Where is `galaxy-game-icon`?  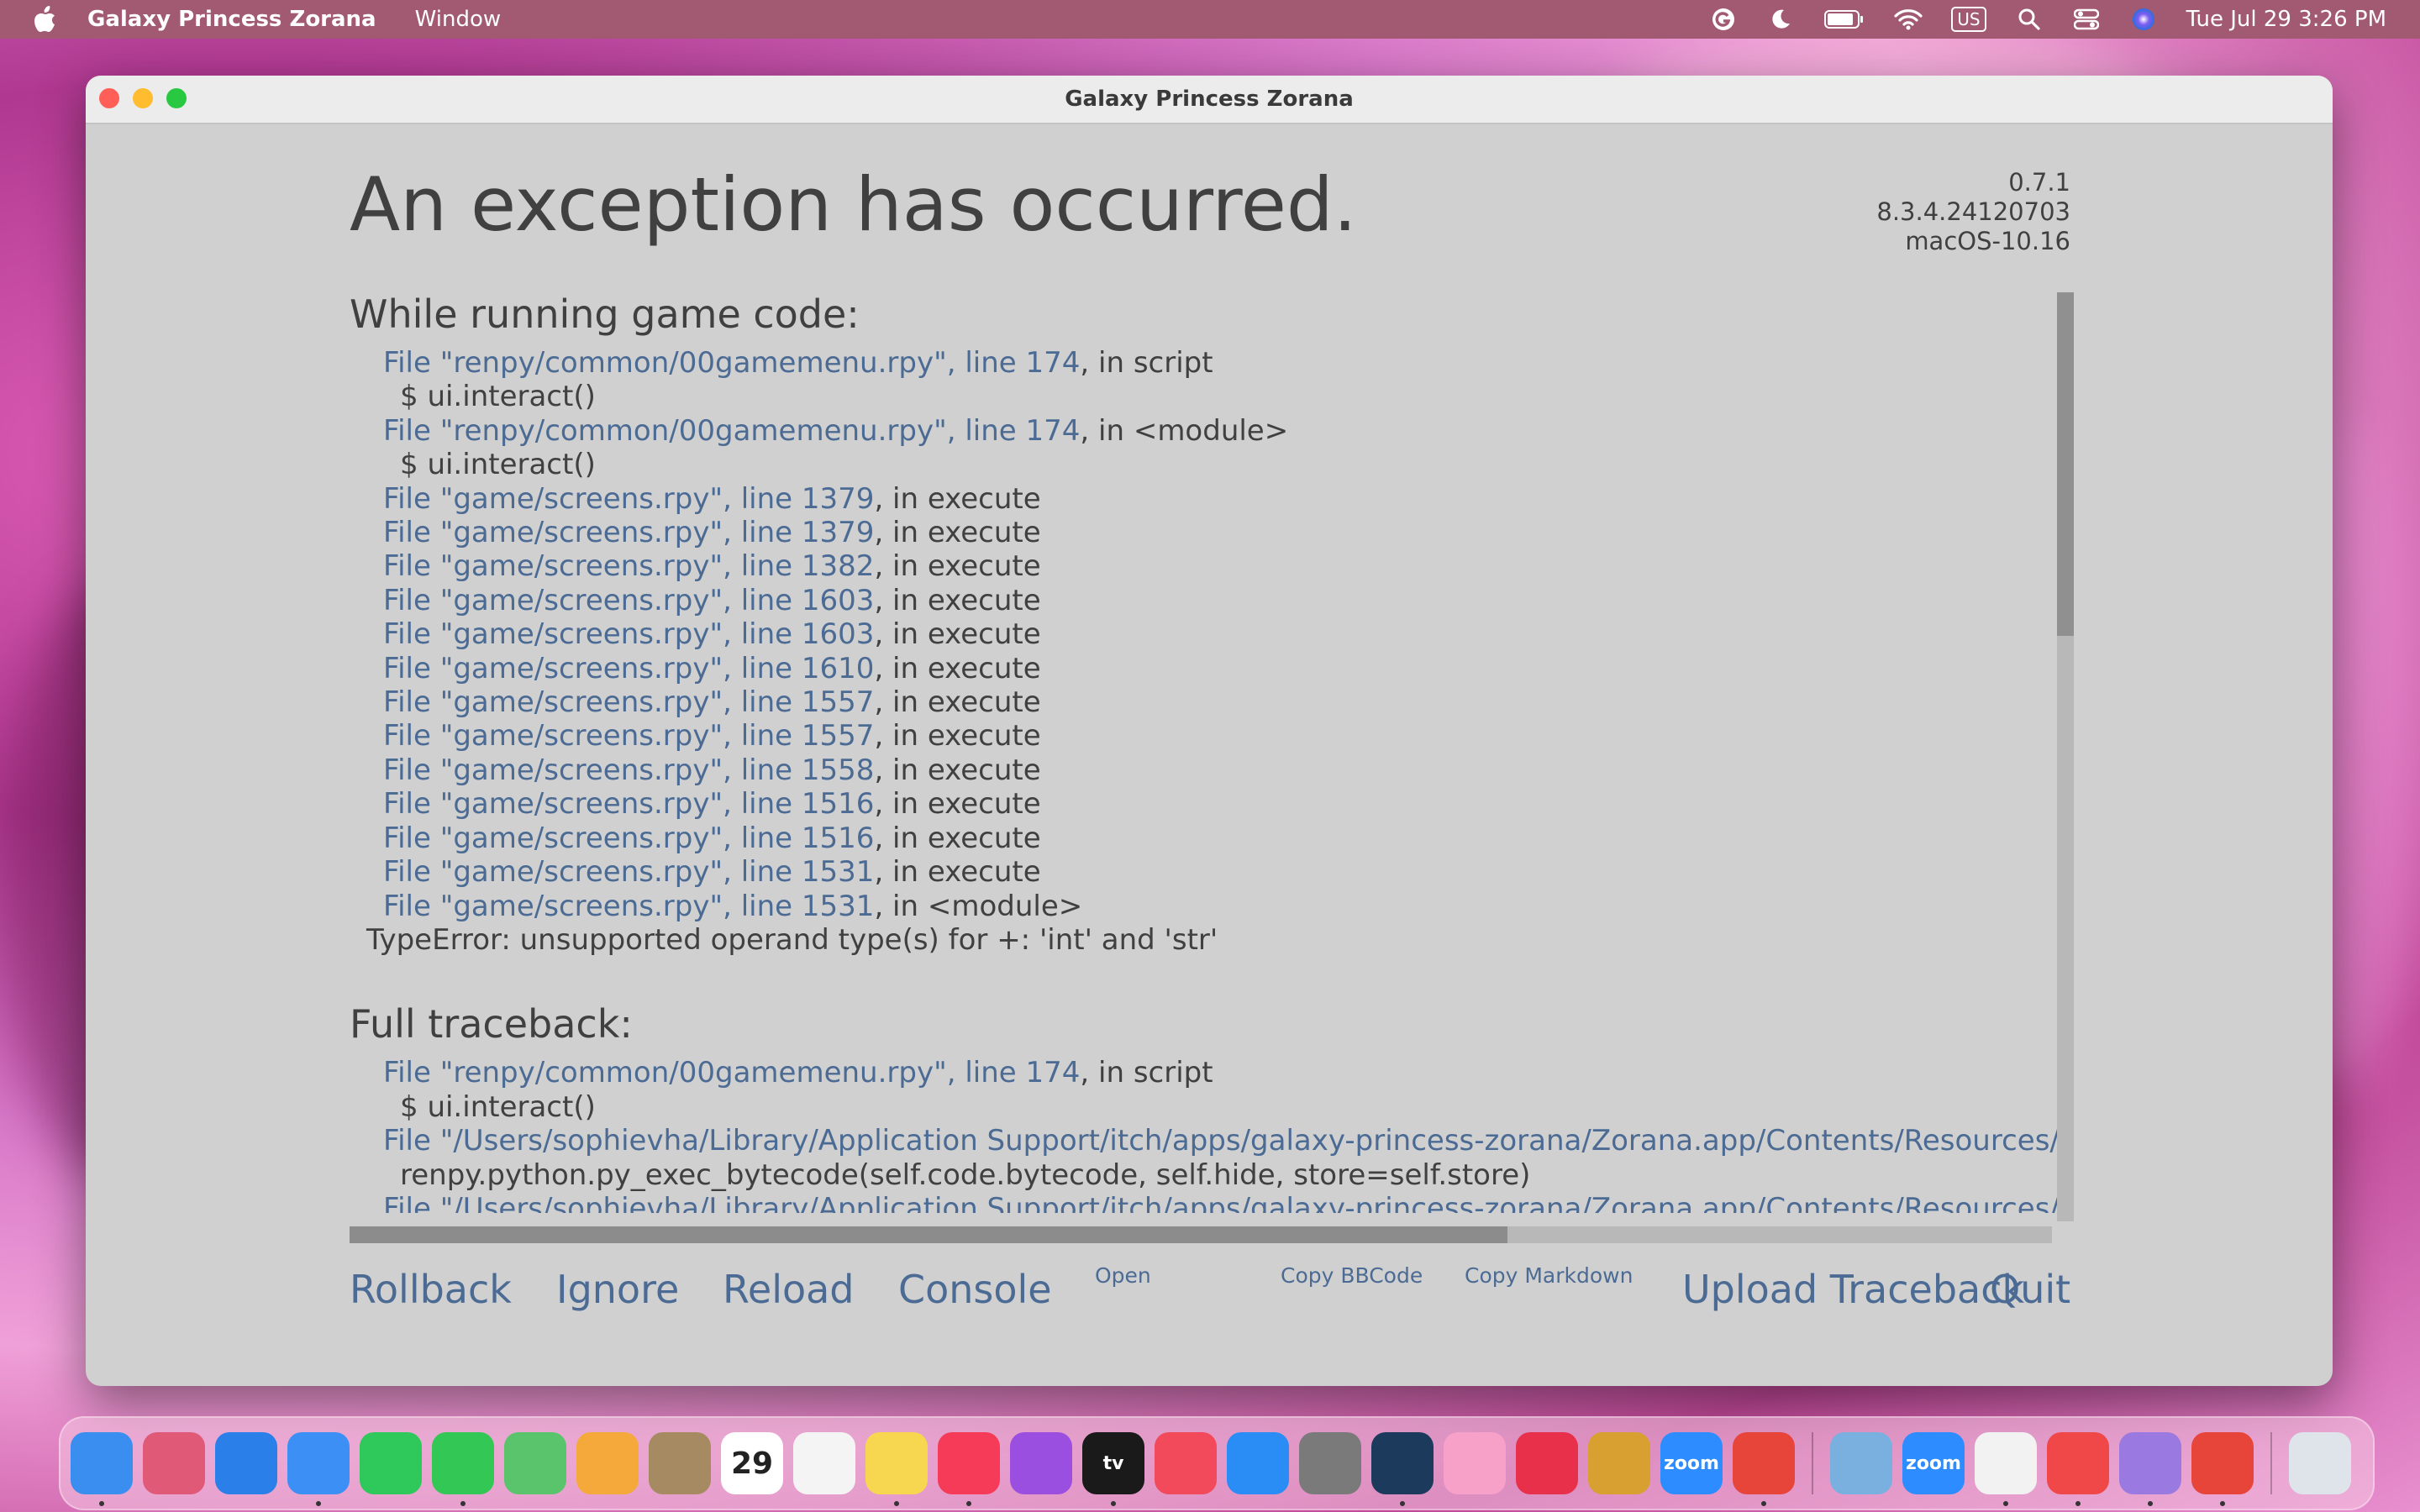 galaxy-game-icon is located at coordinates (2150, 1469).